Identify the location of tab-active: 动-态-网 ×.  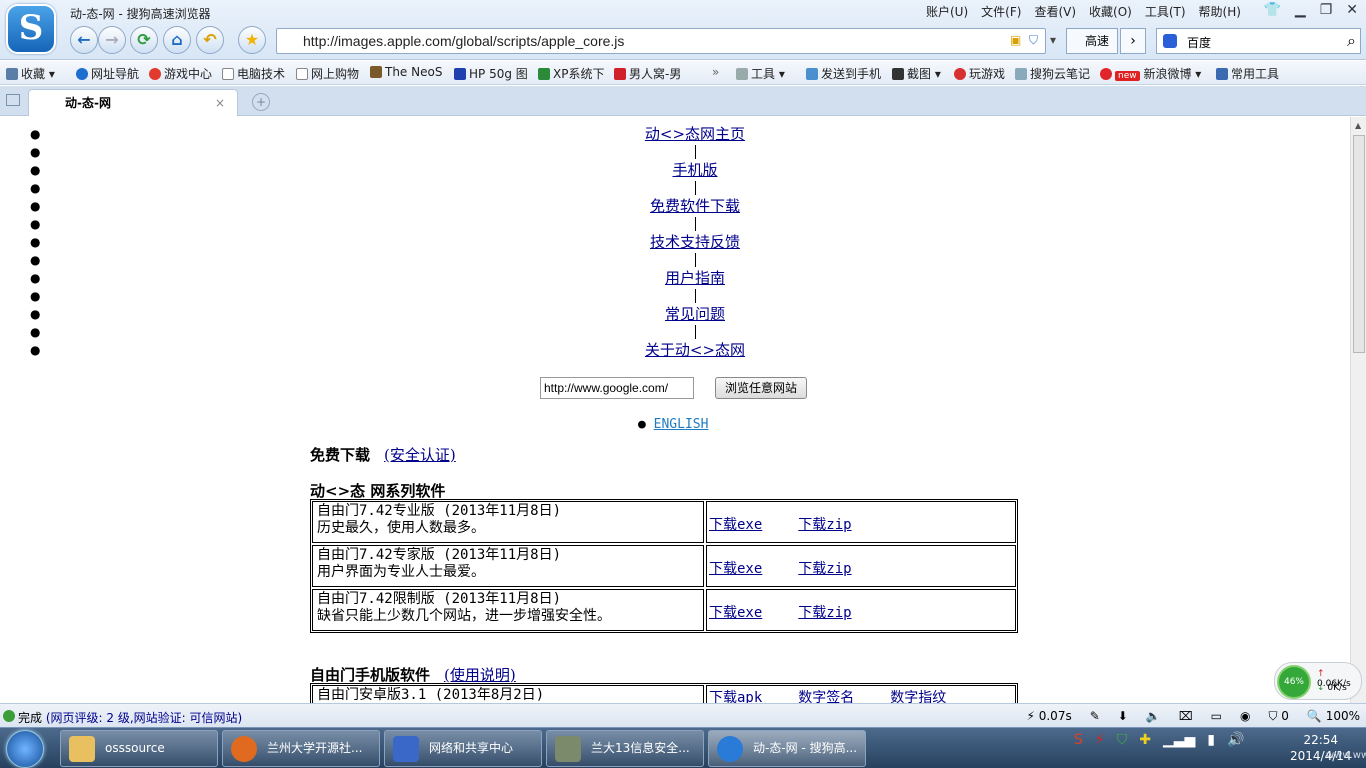
(133, 102).